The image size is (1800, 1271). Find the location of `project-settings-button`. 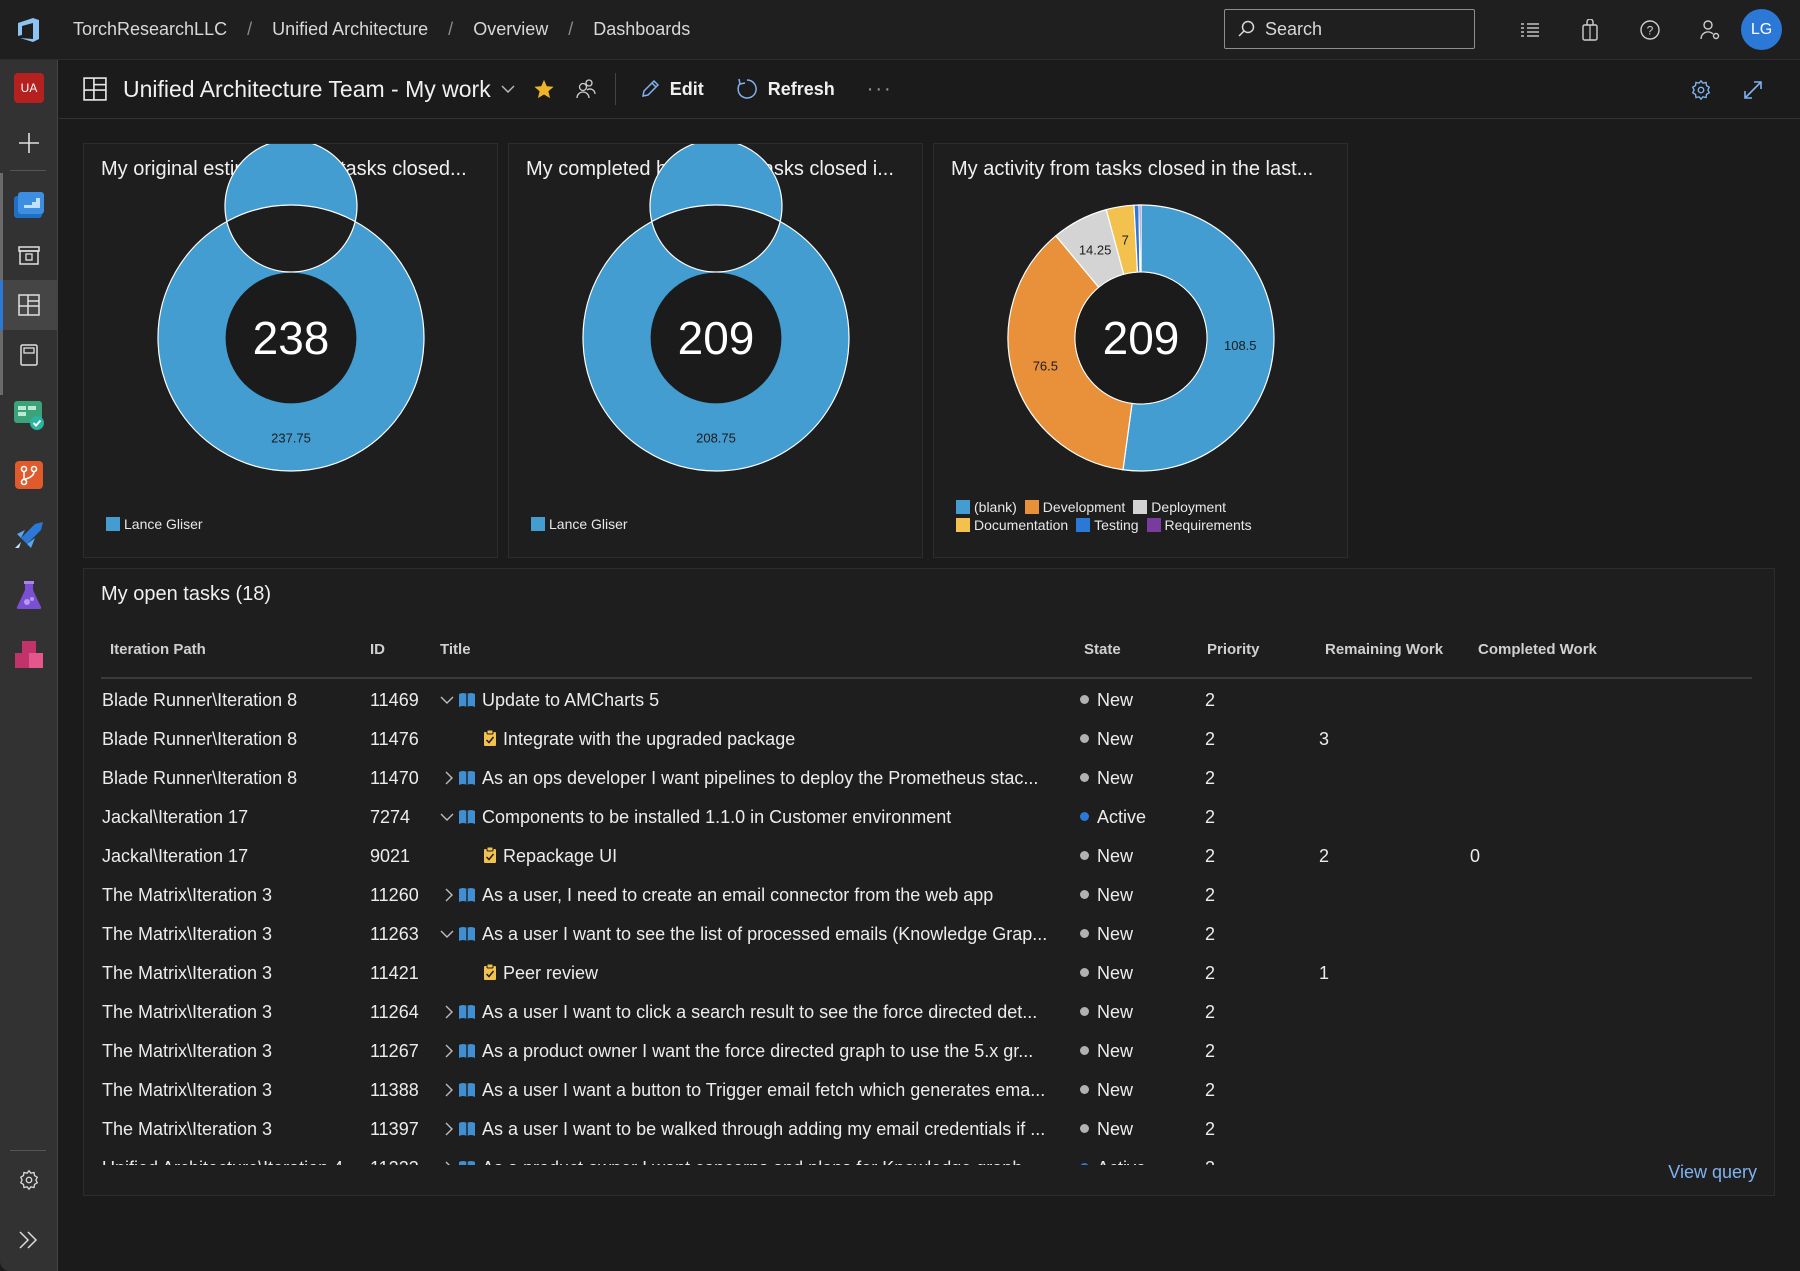

project-settings-button is located at coordinates (29, 1180).